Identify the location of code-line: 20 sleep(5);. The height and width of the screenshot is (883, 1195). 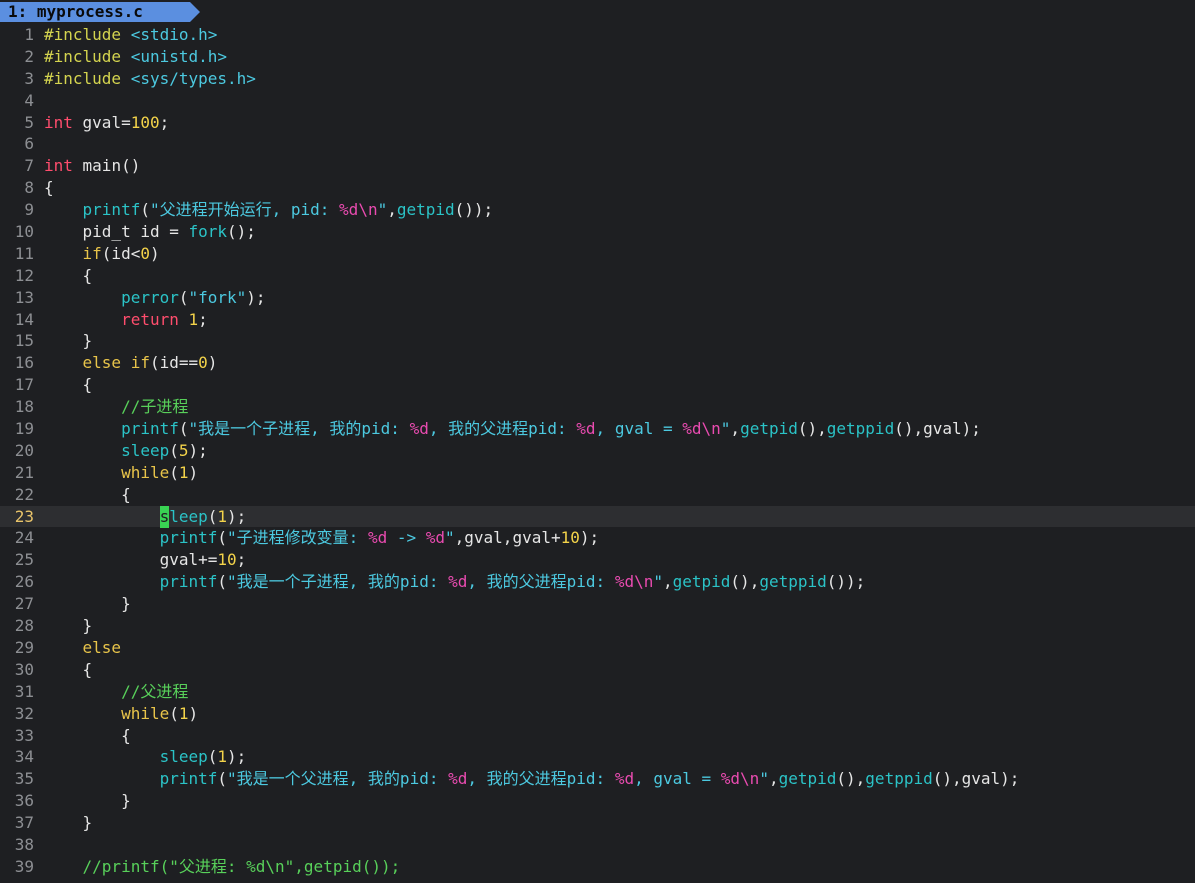
(597, 451).